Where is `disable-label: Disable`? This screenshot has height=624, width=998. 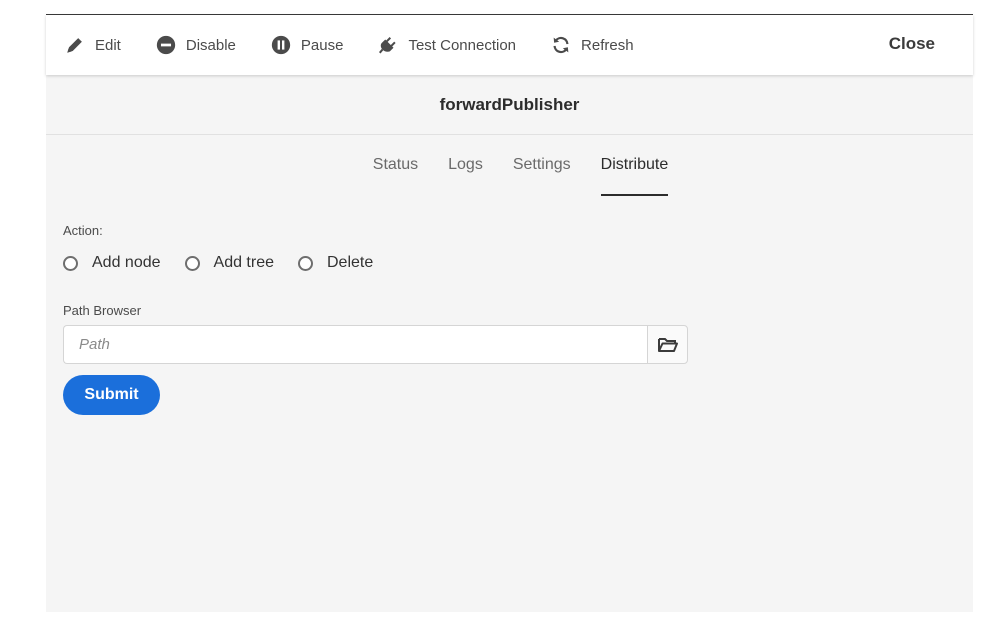
disable-label: Disable is located at coordinates (210, 45).